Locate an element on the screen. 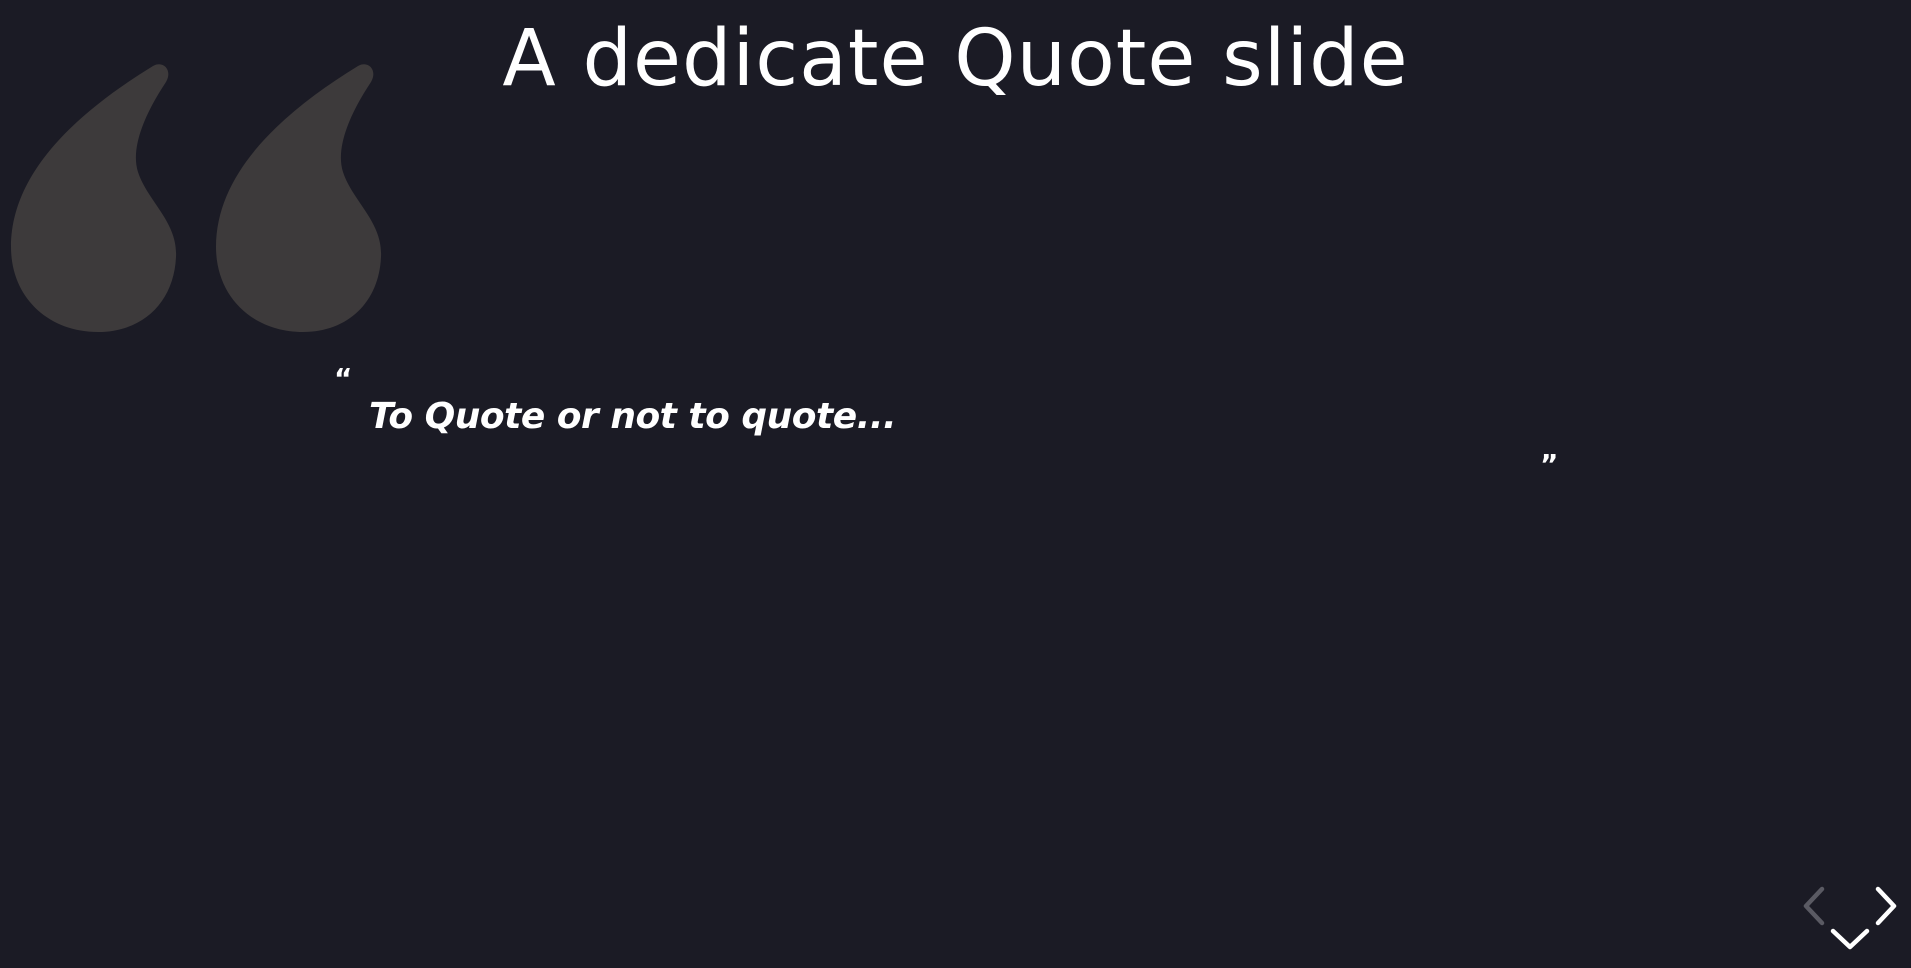 The width and height of the screenshot is (1911, 968). chevron-left-icon is located at coordinates (1815, 906).